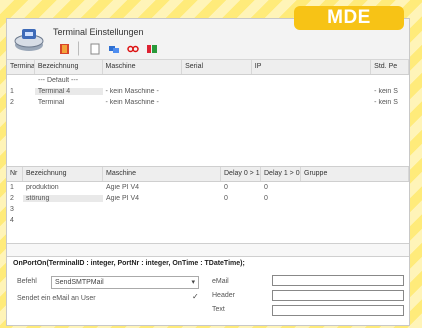 The image size is (422, 328). Describe the element at coordinates (390, 67) in the screenshot. I see `col-std: Std. Pe` at that location.